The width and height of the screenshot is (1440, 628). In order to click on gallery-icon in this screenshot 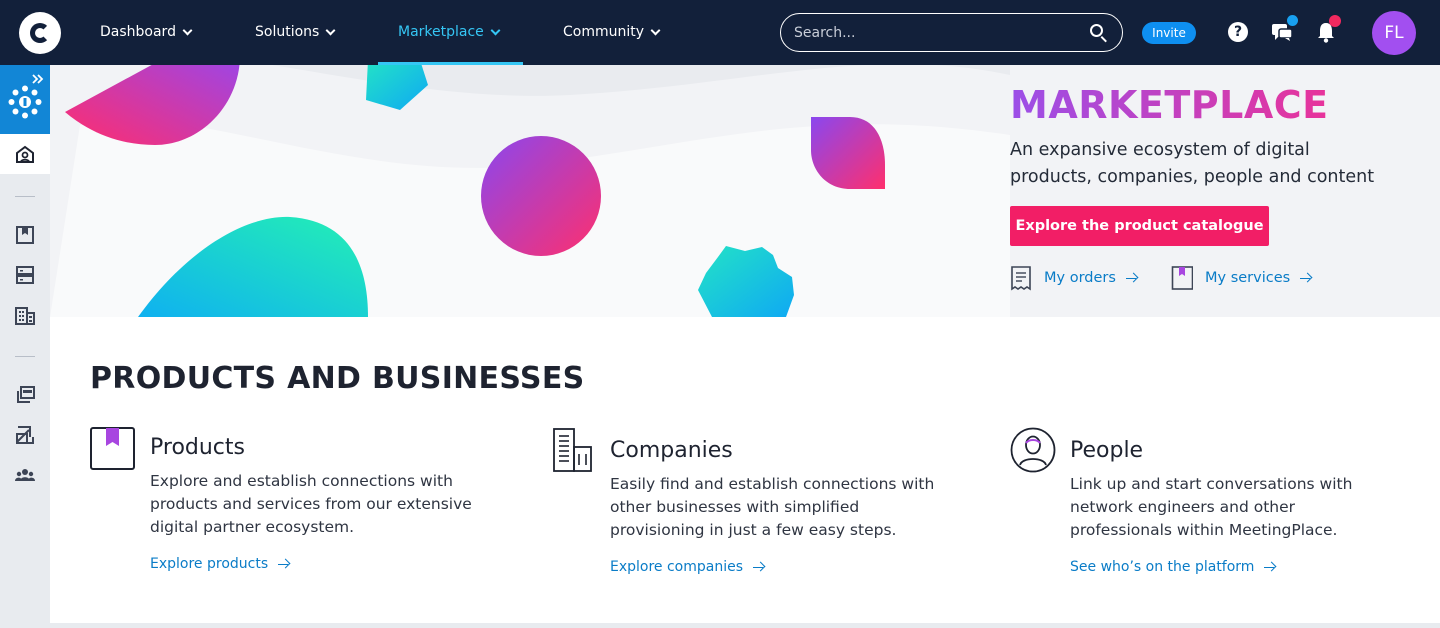, I will do `click(25, 395)`.